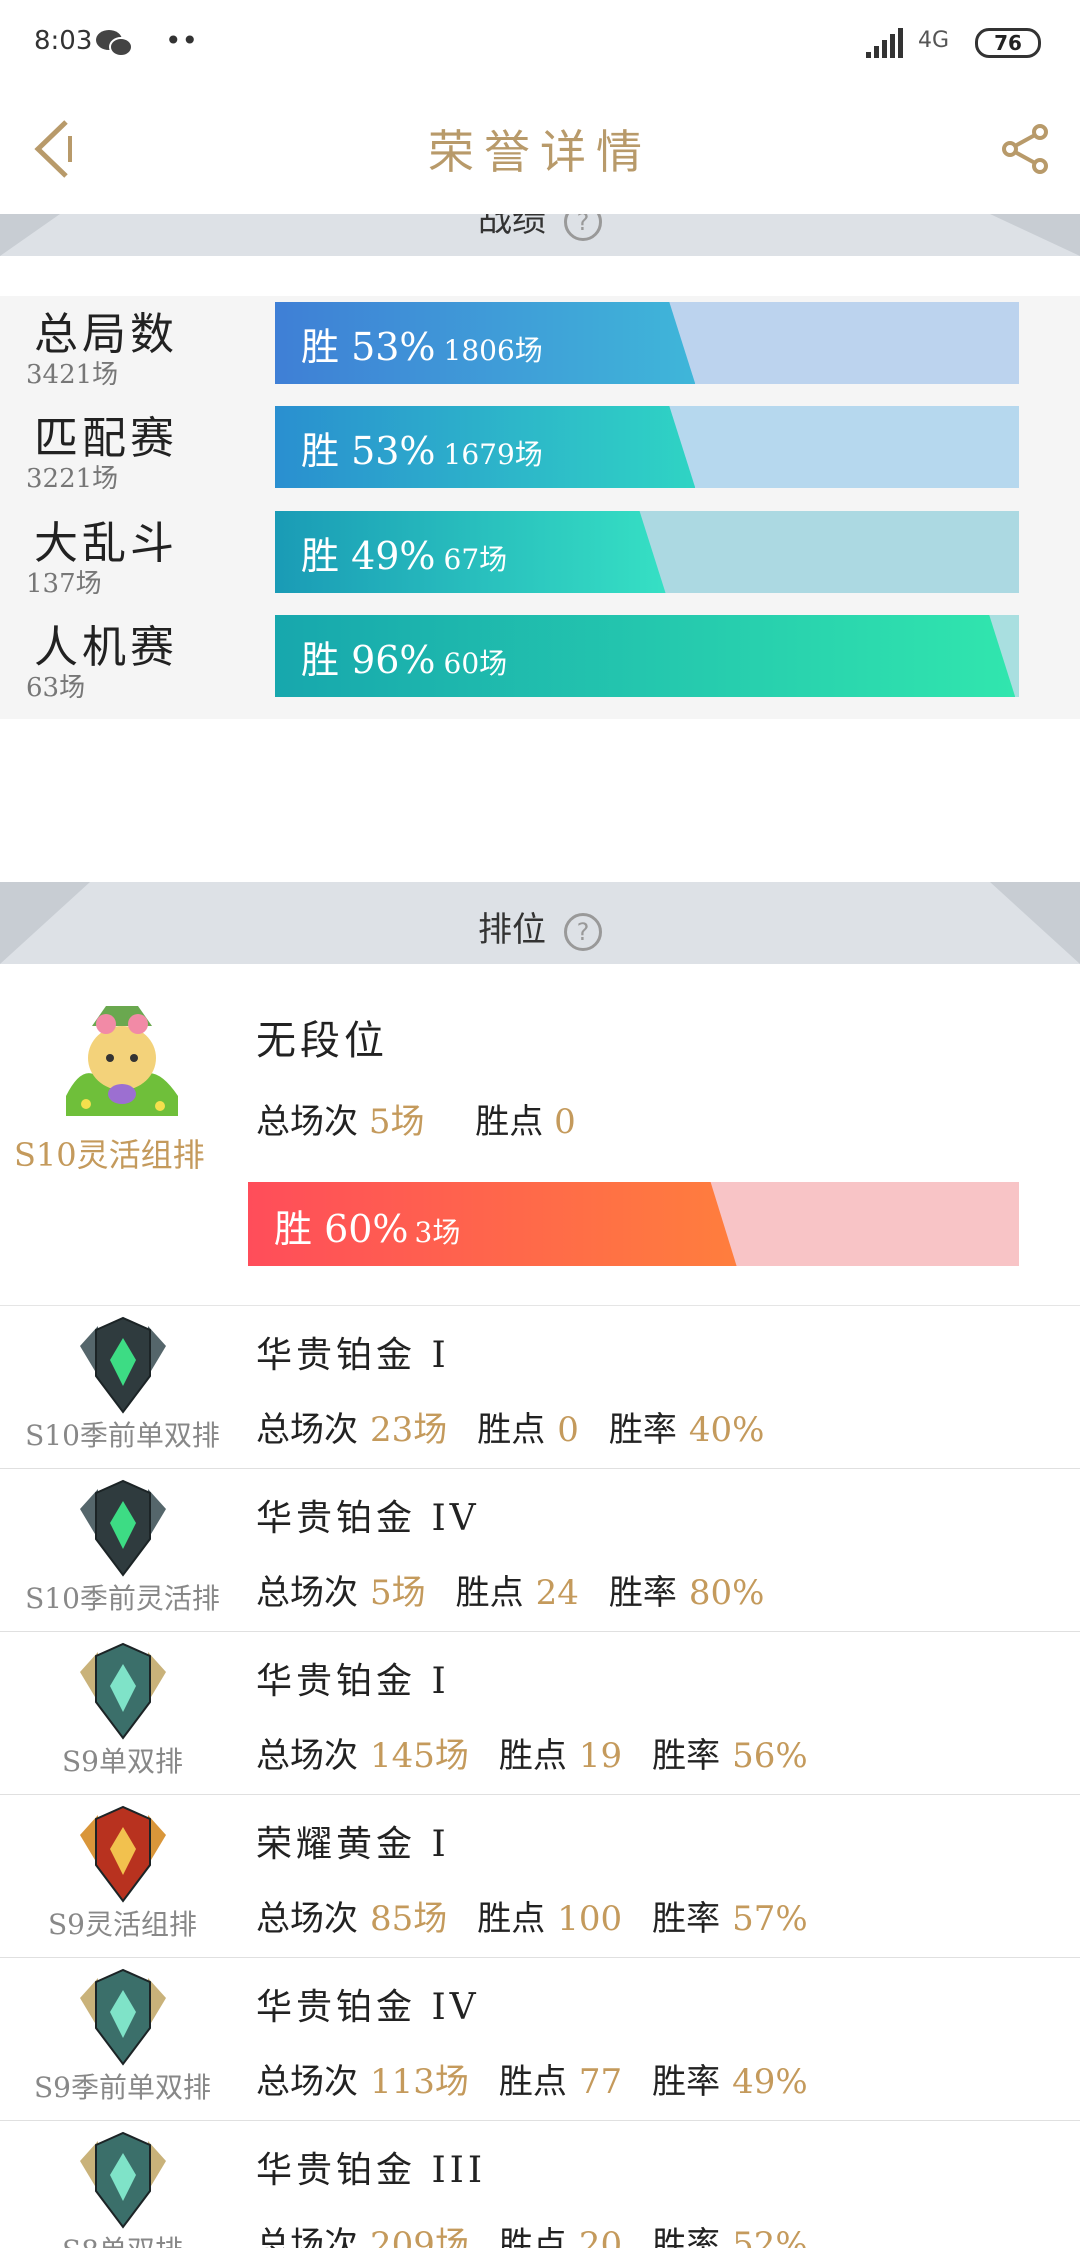 This screenshot has height=2248, width=1080. I want to click on win-rate-value: 56%, so click(770, 1756).